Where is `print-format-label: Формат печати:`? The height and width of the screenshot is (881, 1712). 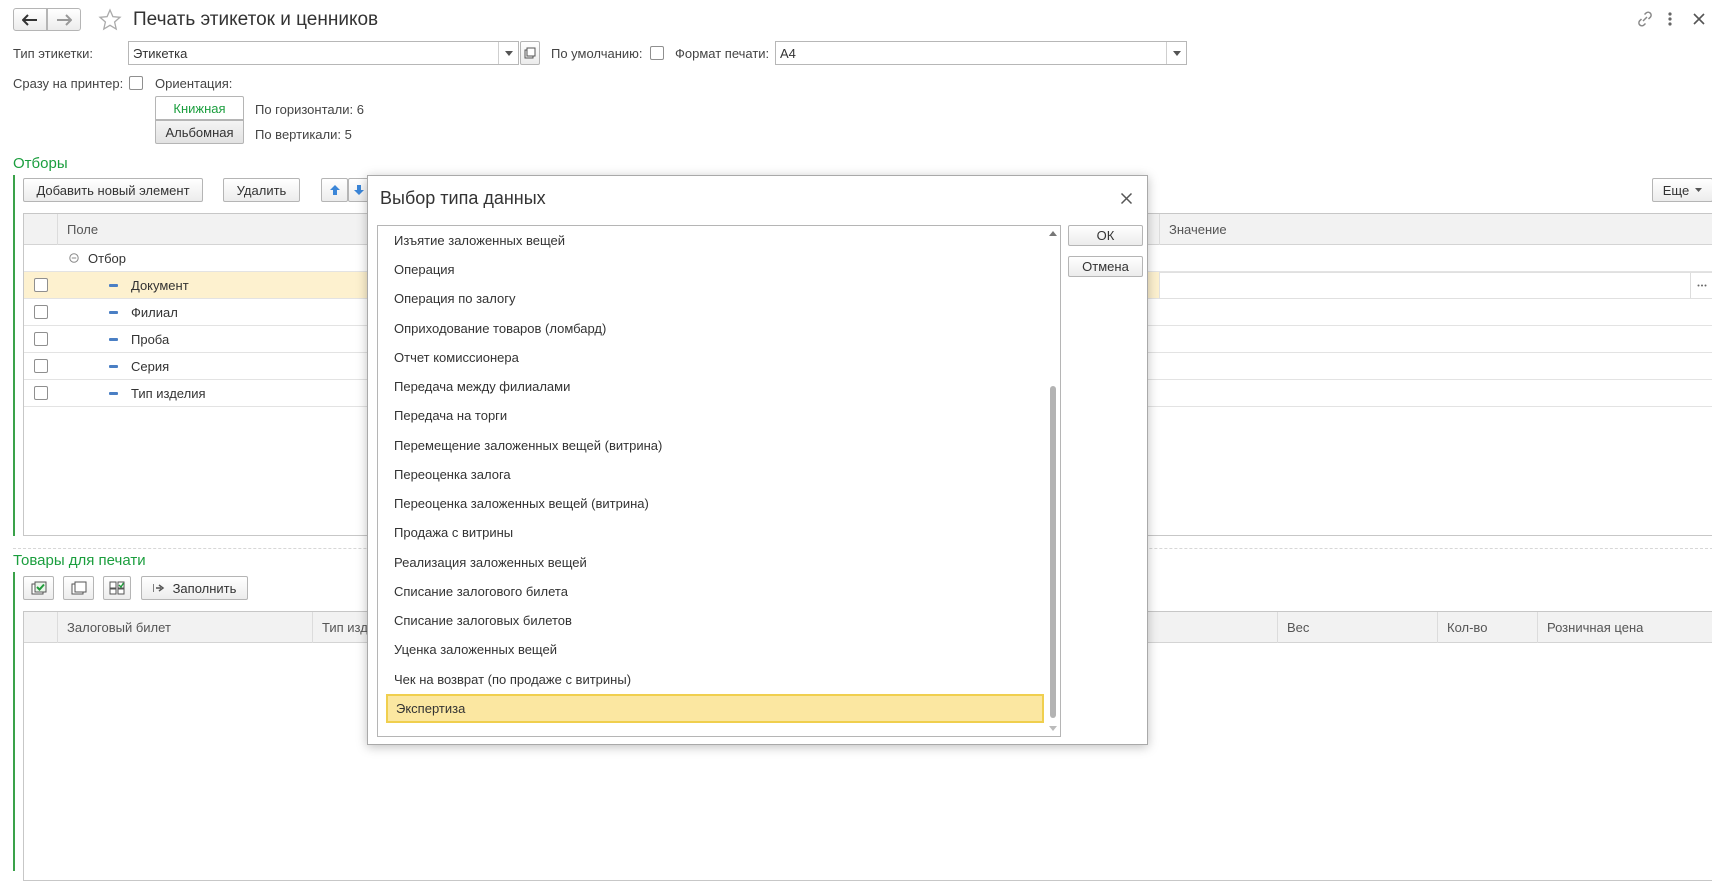 print-format-label: Формат печати: is located at coordinates (722, 53).